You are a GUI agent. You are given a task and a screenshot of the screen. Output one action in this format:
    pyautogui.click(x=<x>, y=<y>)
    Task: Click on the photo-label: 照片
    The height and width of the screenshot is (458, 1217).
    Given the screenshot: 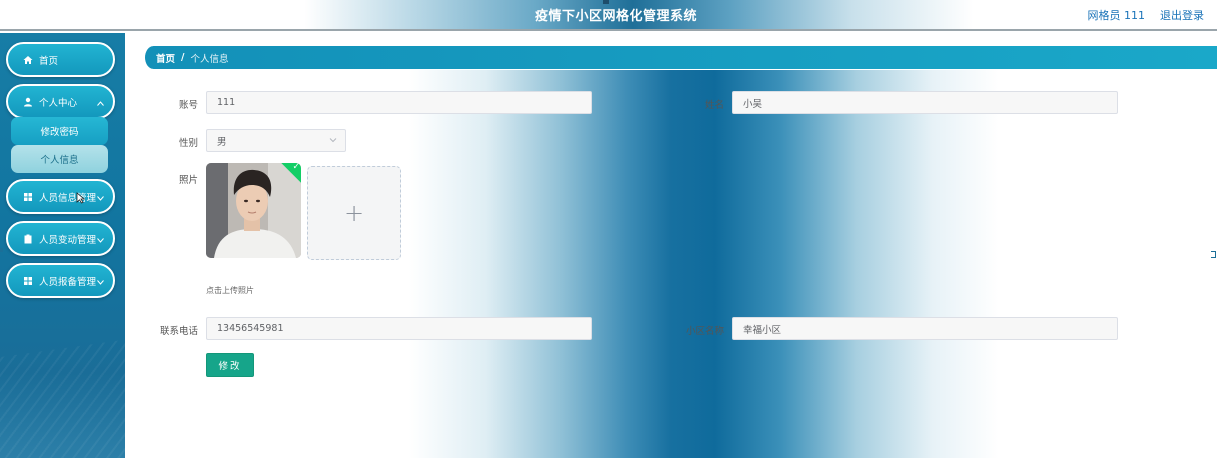 What is the action you would take?
    pyautogui.click(x=188, y=180)
    